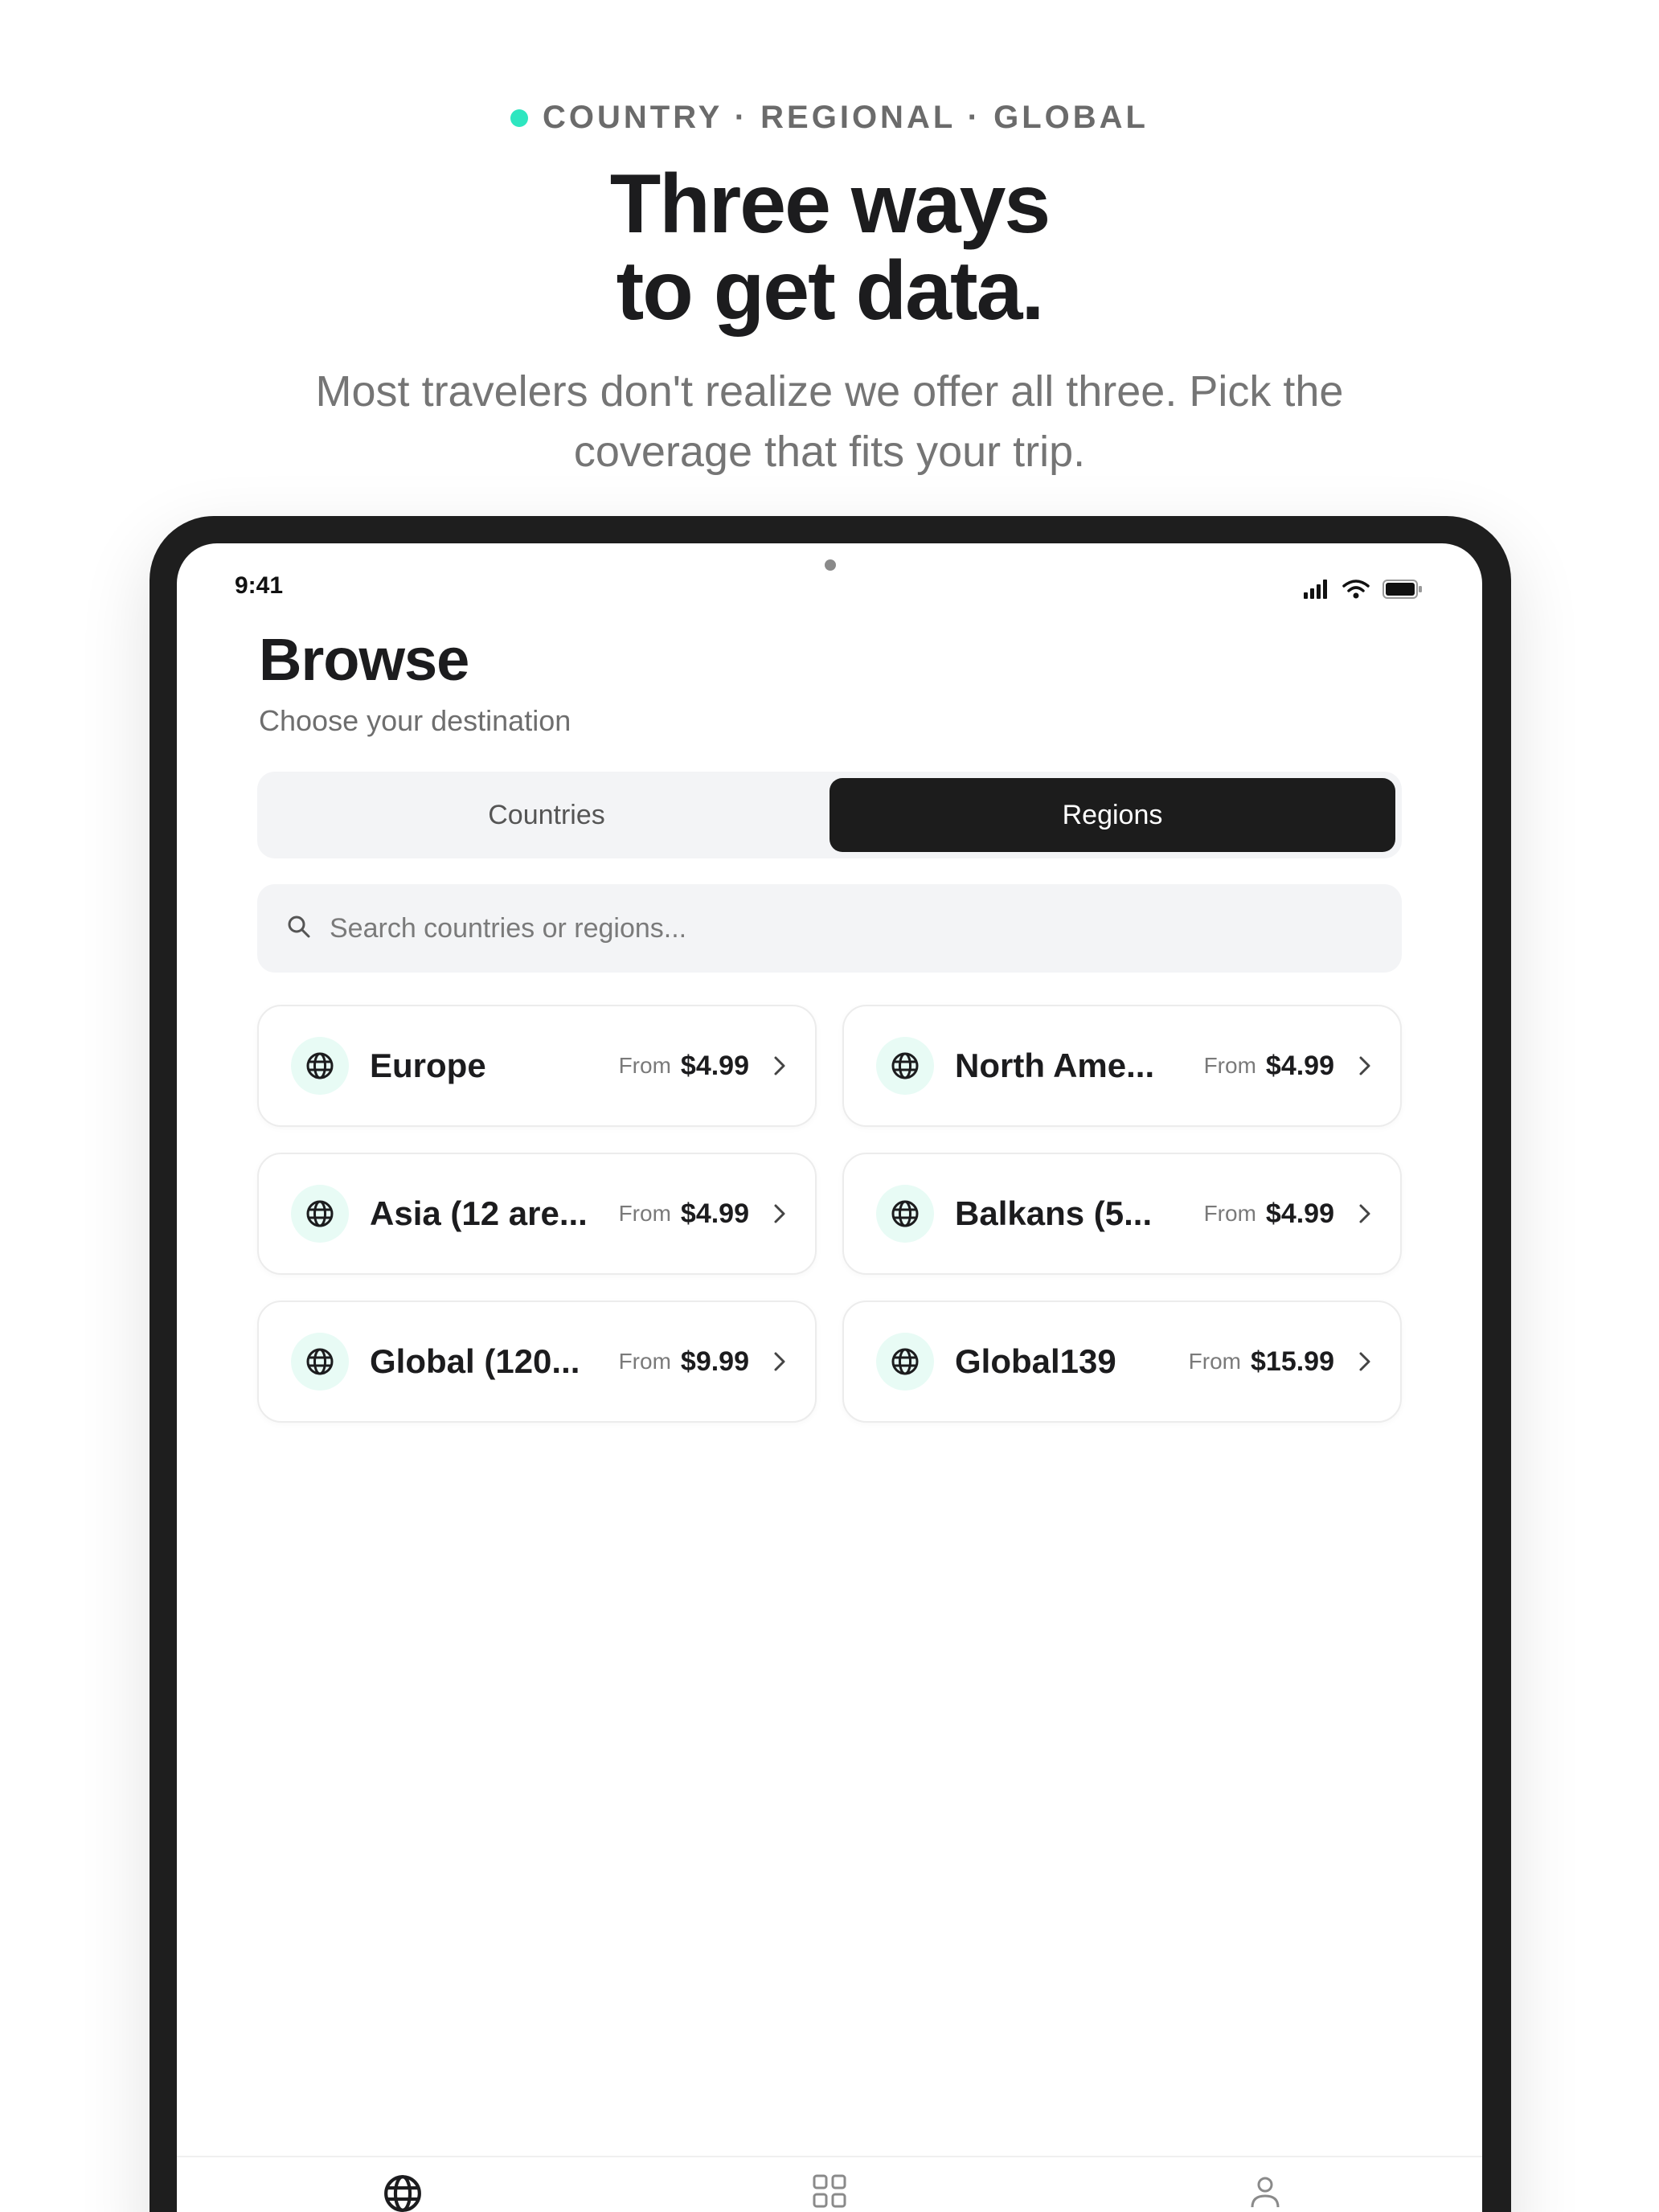  What do you see at coordinates (415, 720) in the screenshot?
I see `page-subtitle: Choose your destination` at bounding box center [415, 720].